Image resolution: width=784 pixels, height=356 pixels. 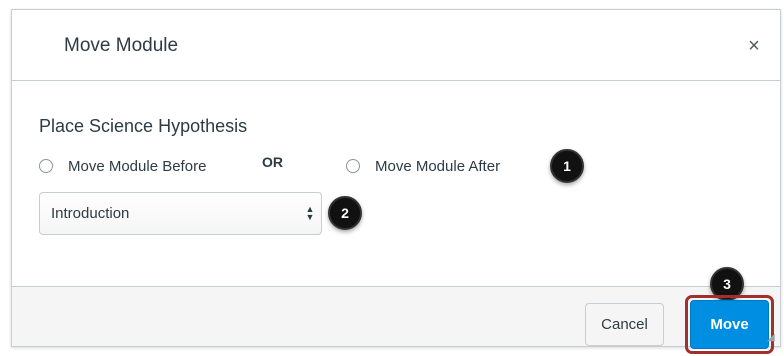 I want to click on radio-before-label: Move Module Before, so click(x=137, y=166).